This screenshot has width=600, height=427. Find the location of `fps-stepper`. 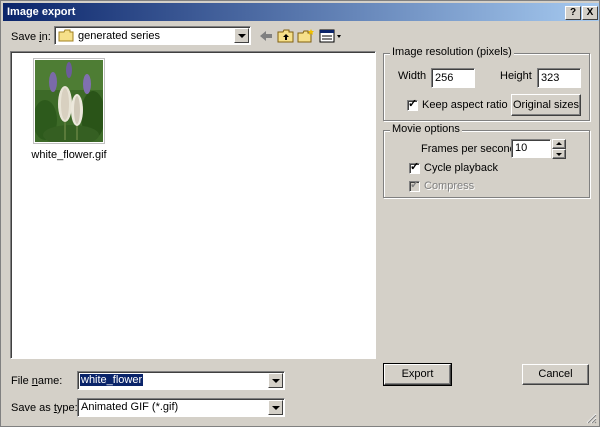

fps-stepper is located at coordinates (559, 149).